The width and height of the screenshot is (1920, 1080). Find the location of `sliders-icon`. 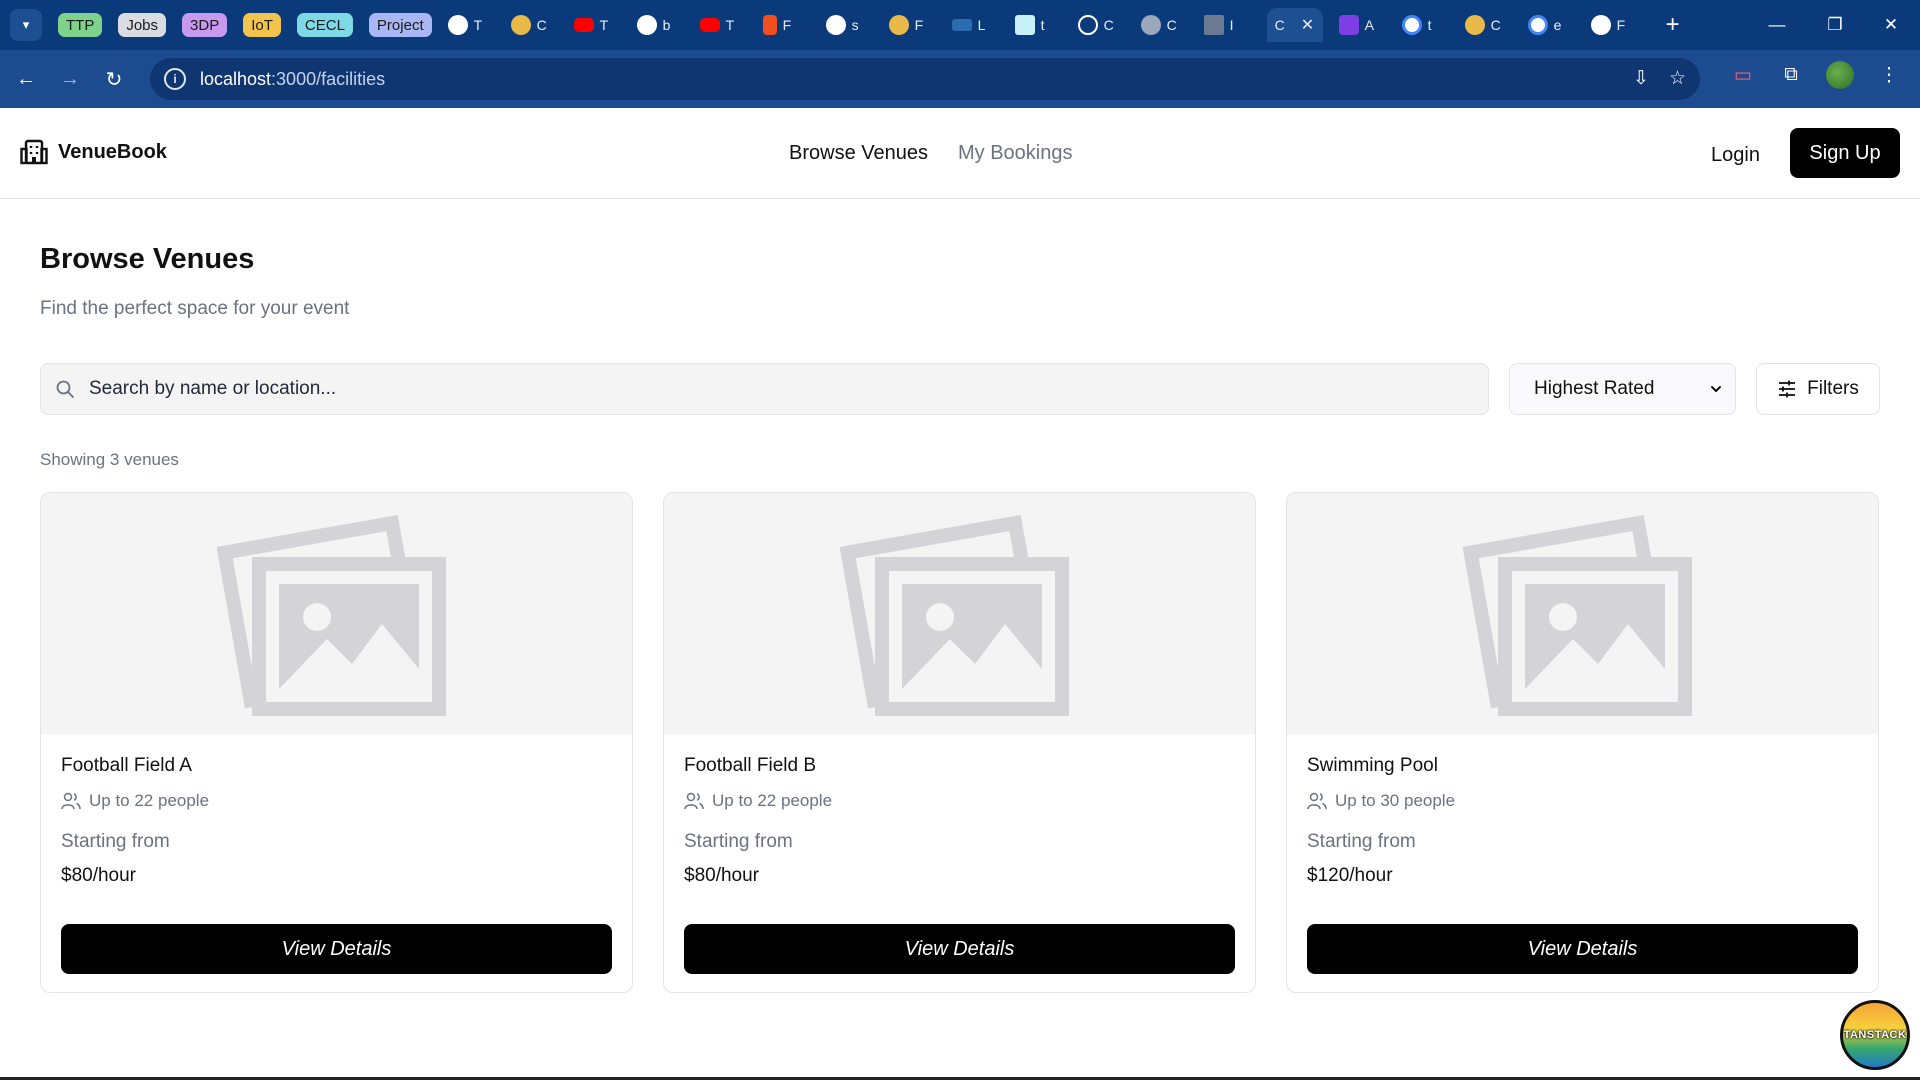

sliders-icon is located at coordinates (1787, 389).